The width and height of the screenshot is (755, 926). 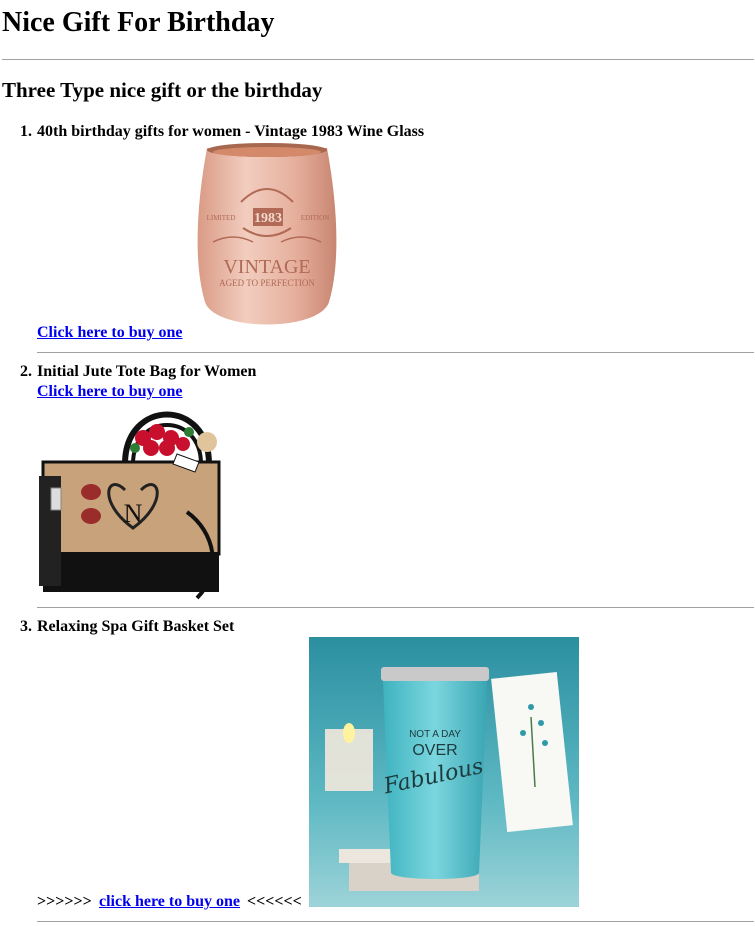 What do you see at coordinates (162, 90) in the screenshot?
I see `section-title: Three Type nice gift or the birthday` at bounding box center [162, 90].